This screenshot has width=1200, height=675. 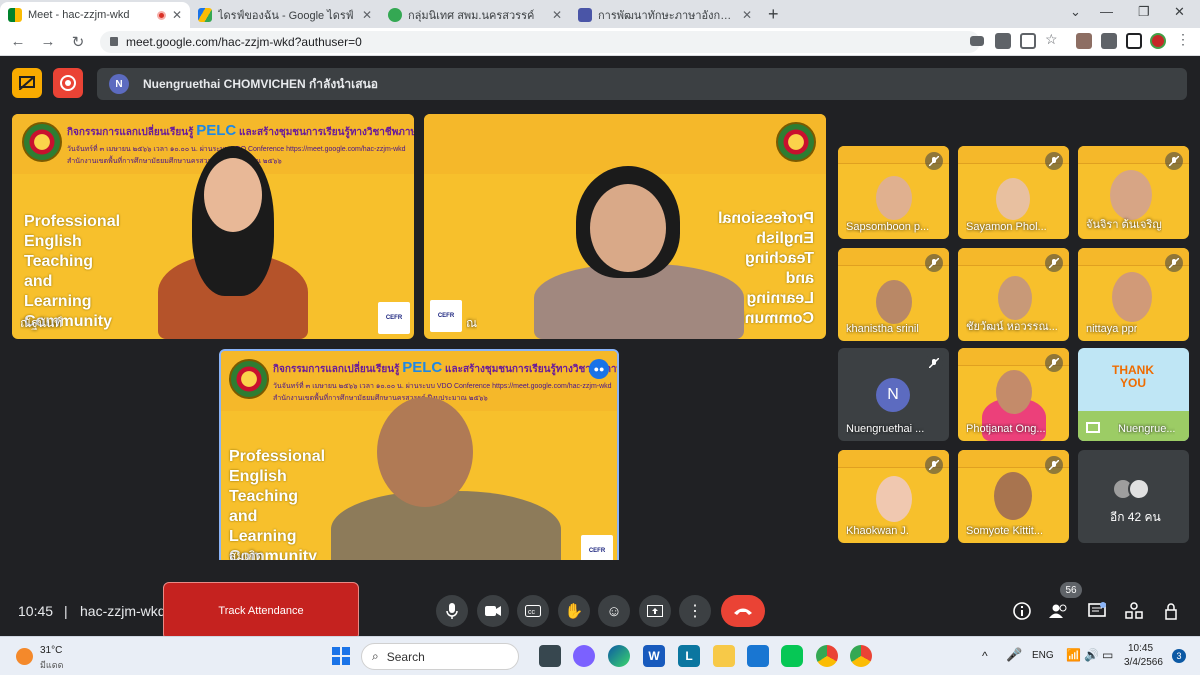 I want to click on thank-you-image-text: THANK YOU, so click(x=1133, y=376).